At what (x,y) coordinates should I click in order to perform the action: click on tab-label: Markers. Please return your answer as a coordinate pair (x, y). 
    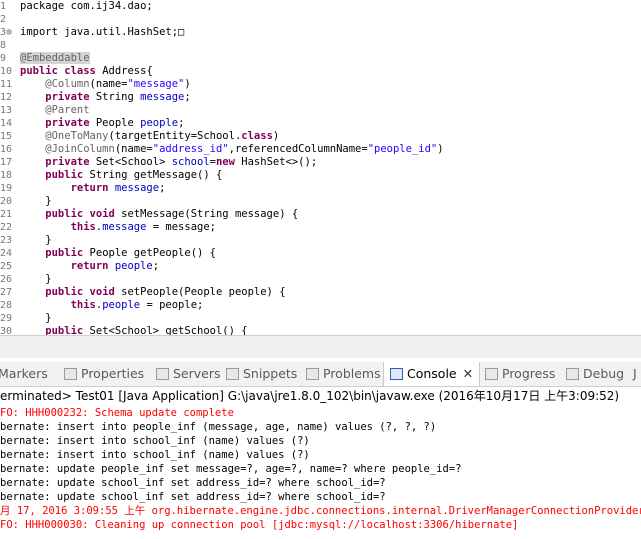
    Looking at the image, I should click on (24, 373).